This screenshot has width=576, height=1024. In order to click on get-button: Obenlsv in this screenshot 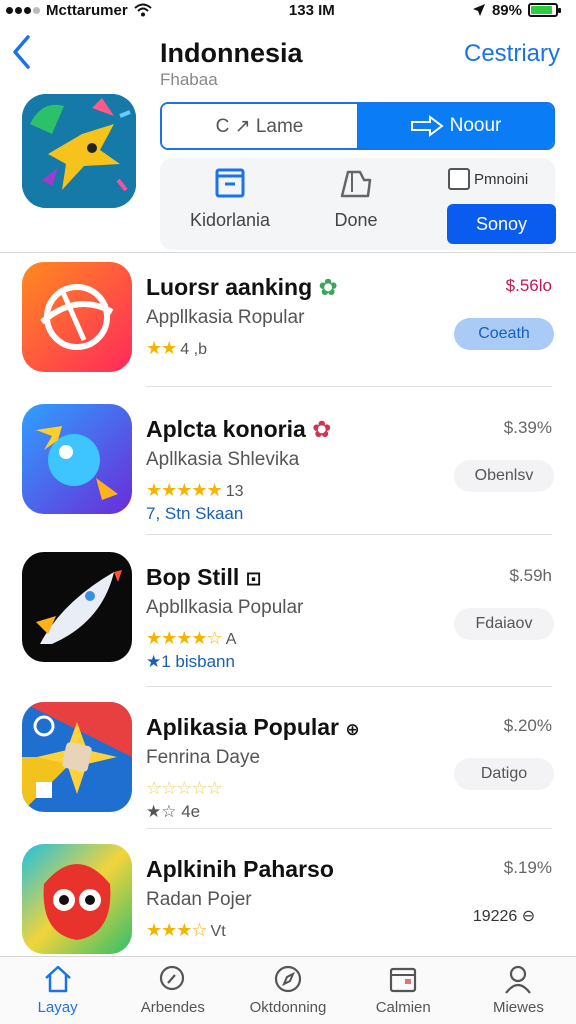, I will do `click(504, 476)`.